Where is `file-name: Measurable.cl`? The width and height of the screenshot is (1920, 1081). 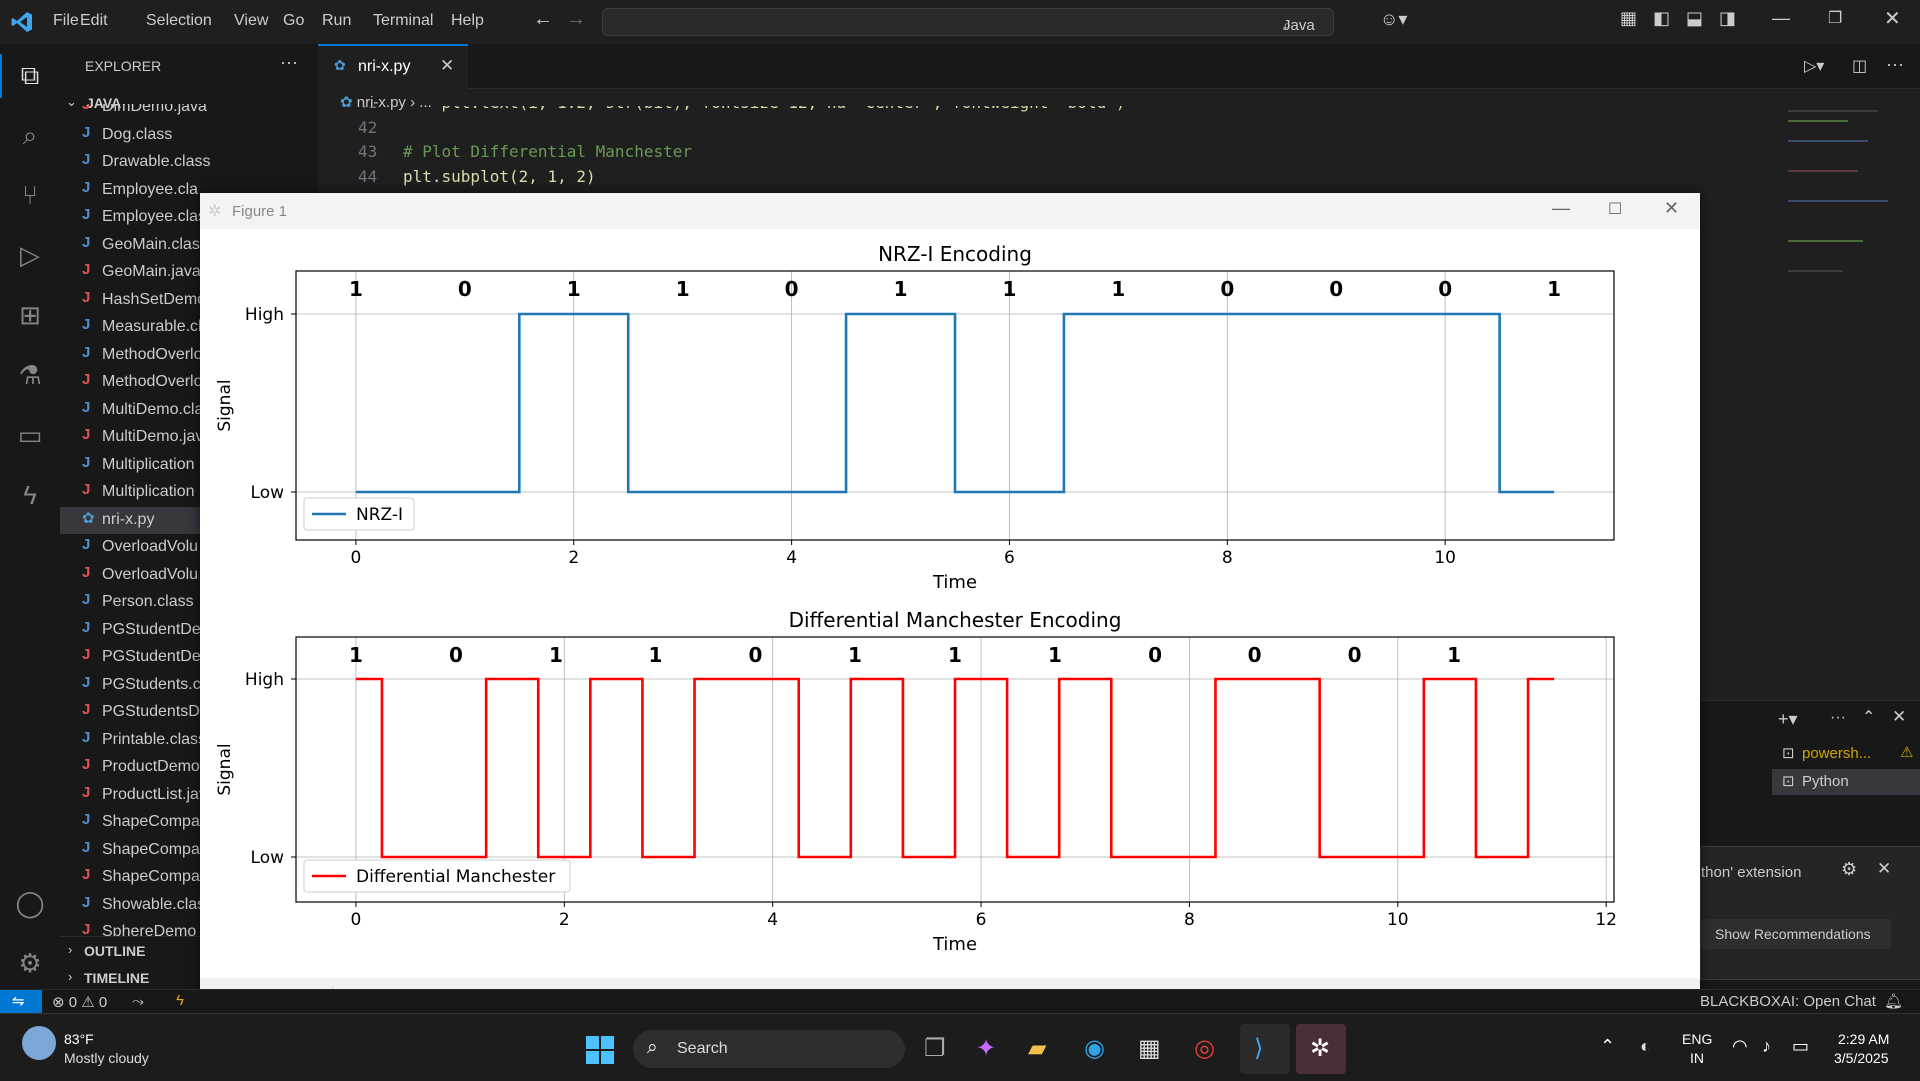
file-name: Measurable.cl is located at coordinates (152, 326).